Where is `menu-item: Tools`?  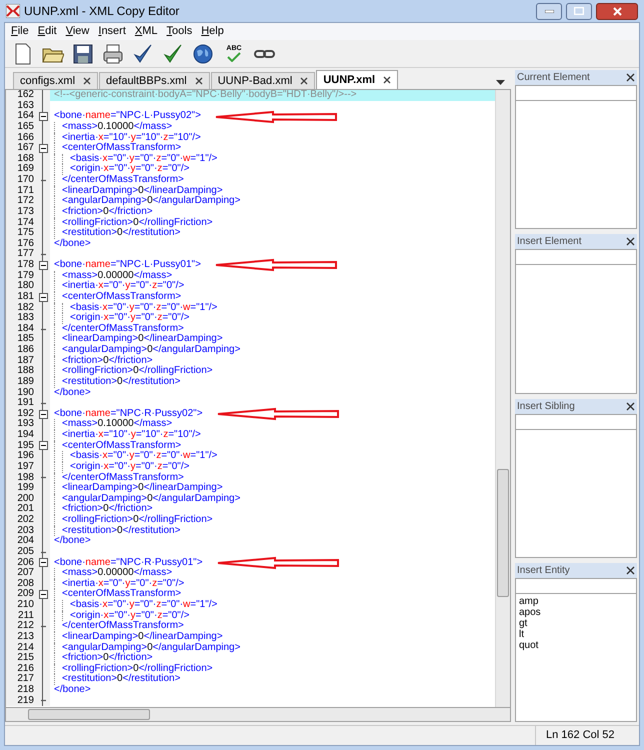 menu-item: Tools is located at coordinates (179, 31).